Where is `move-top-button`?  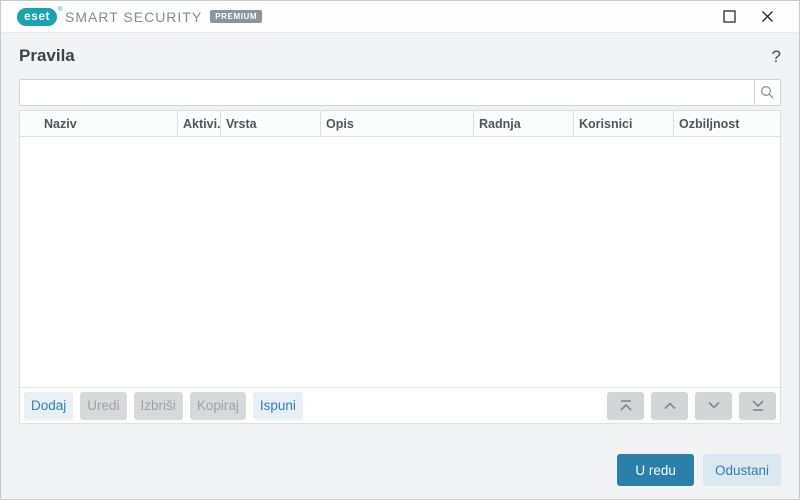
move-top-button is located at coordinates (625, 405).